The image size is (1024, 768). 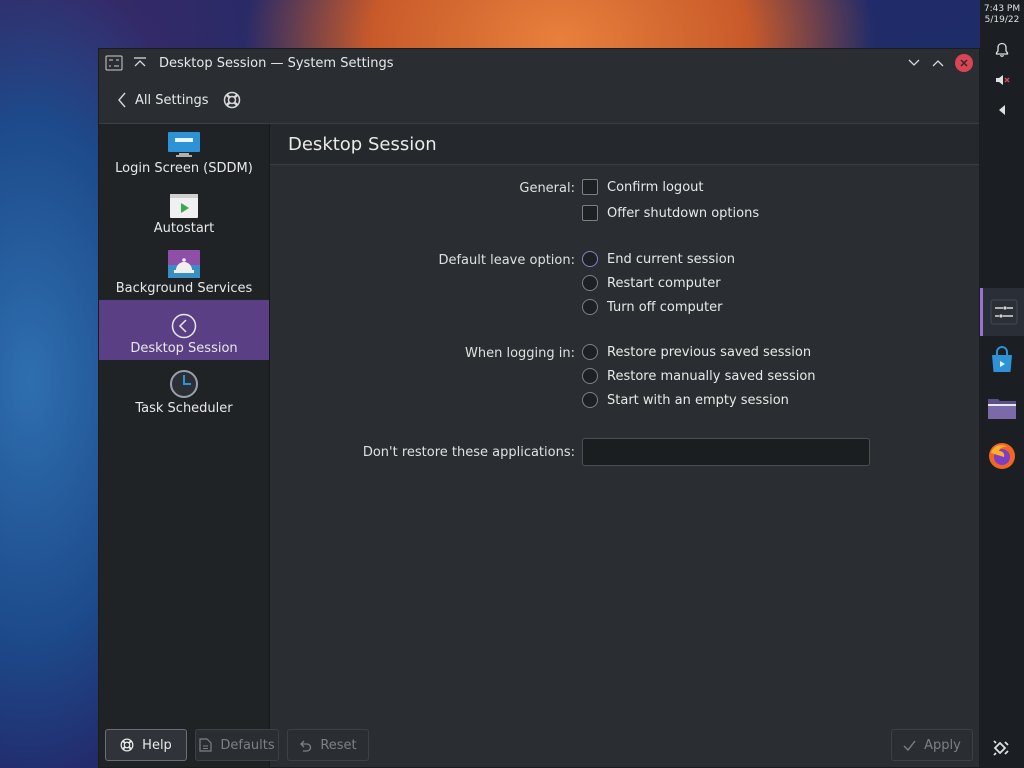 I want to click on checkmark-icon, so click(x=909, y=745).